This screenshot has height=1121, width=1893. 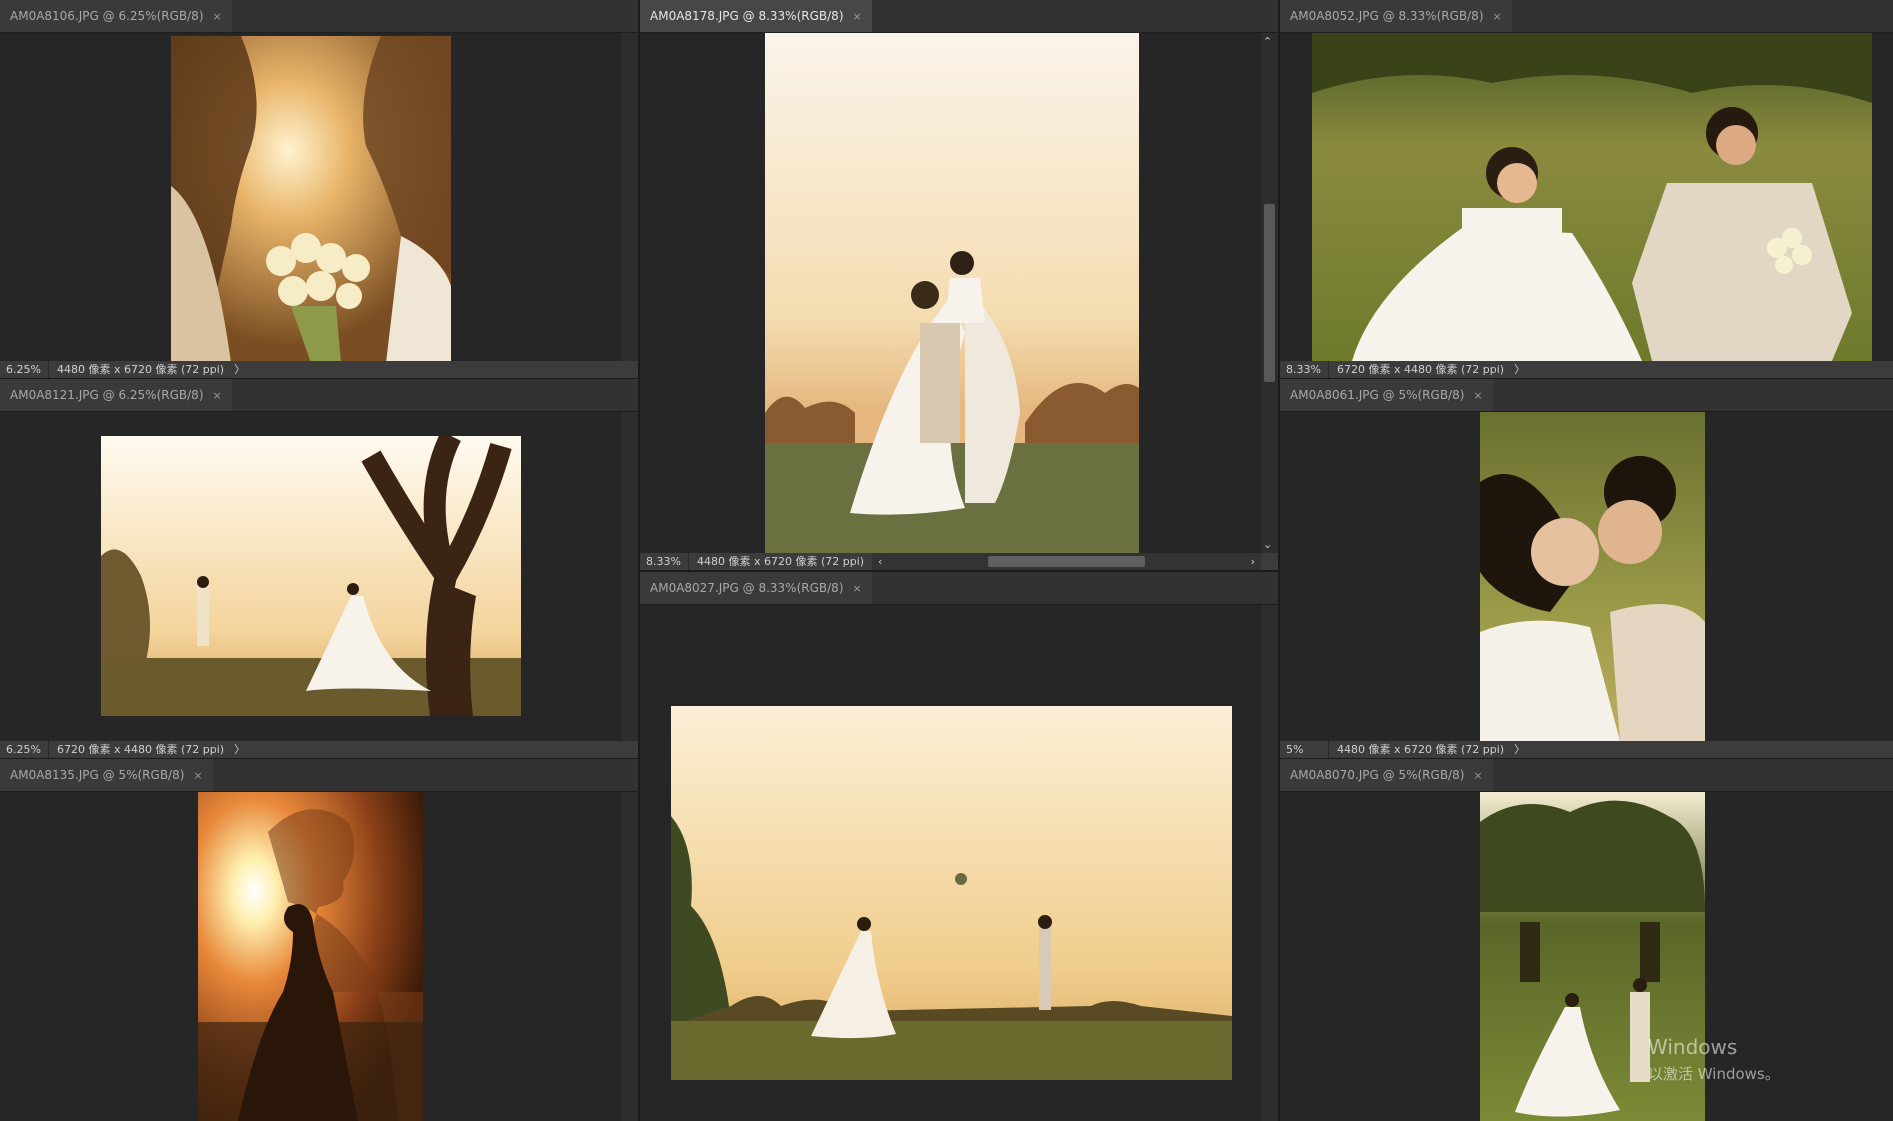 I want to click on document-tab-8052: AM0A8052.JPG @ 8.33%(RGB/8) ×, so click(x=1396, y=16).